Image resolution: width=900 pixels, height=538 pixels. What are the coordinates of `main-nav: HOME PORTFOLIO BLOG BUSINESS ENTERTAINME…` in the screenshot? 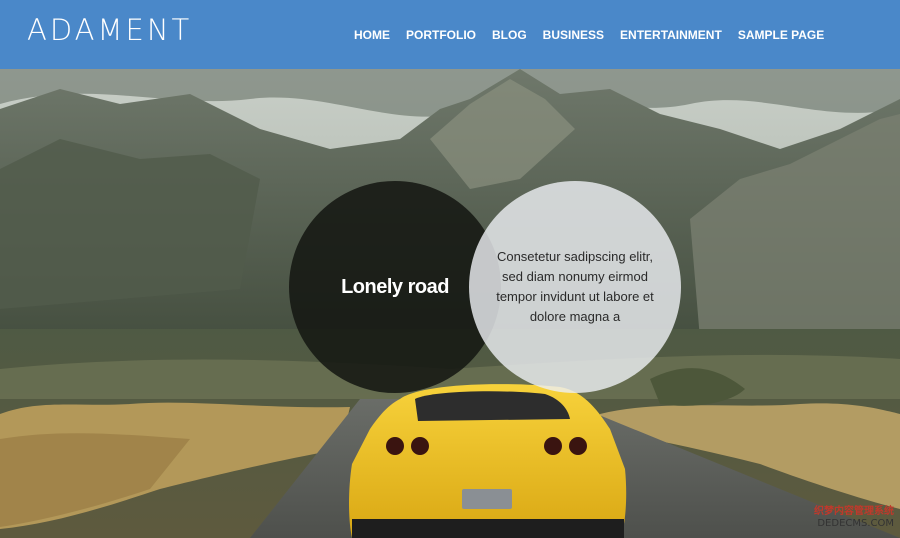 It's located at (597, 35).